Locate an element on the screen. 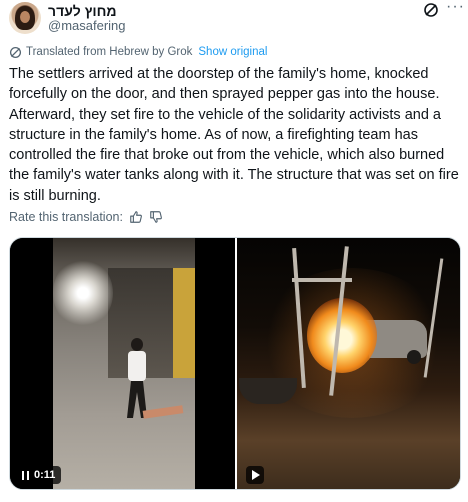 The image size is (468, 502). grok-small-icon is located at coordinates (15, 52).